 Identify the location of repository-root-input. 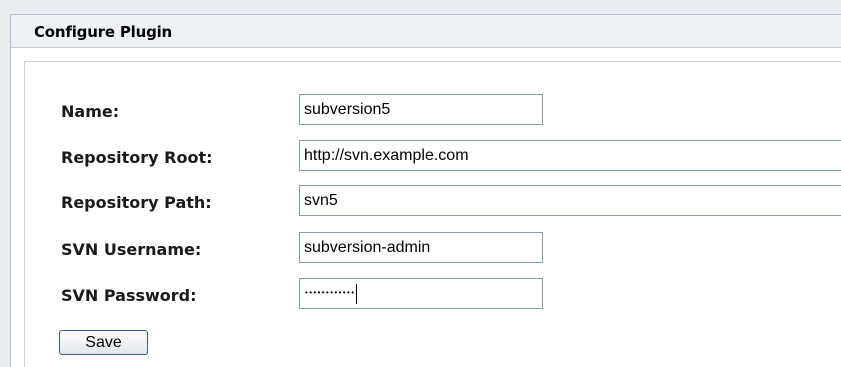
(570, 155).